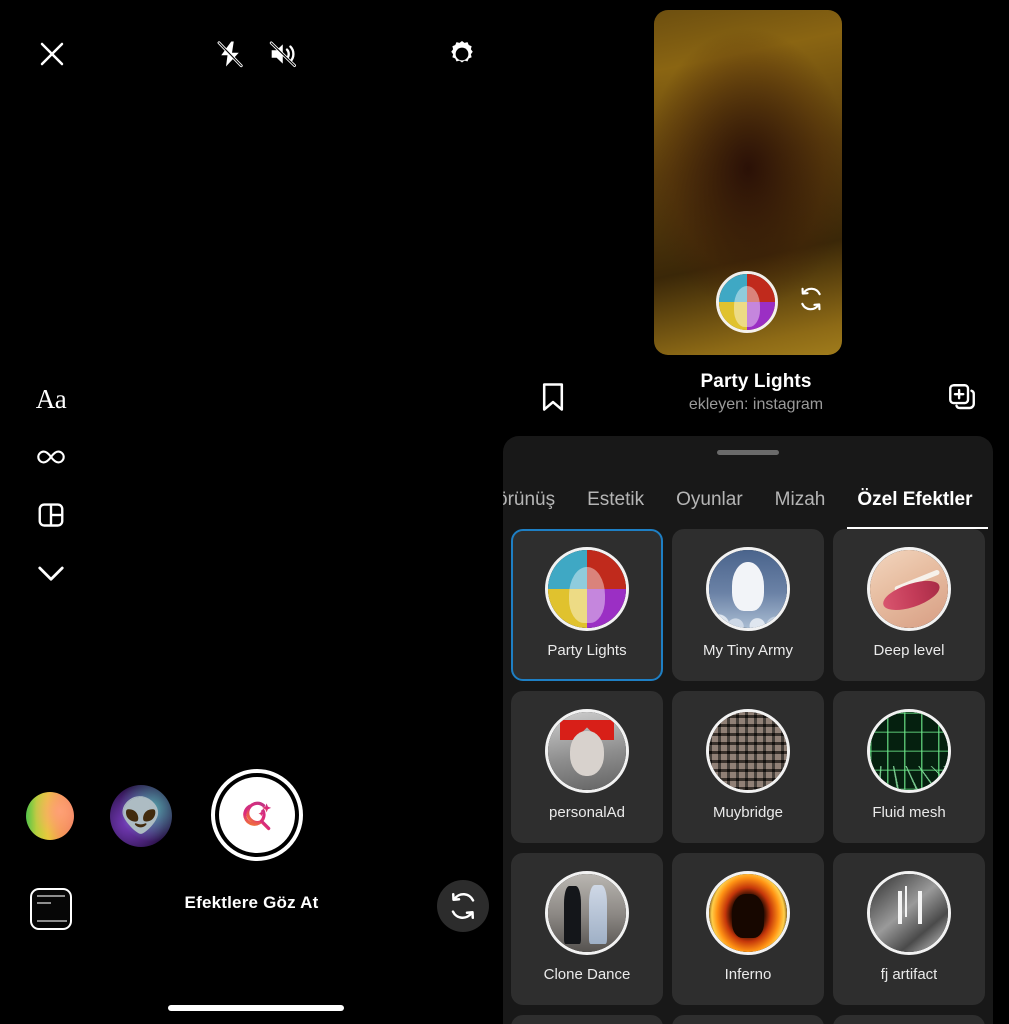  I want to click on filter-gradient, so click(50, 816).